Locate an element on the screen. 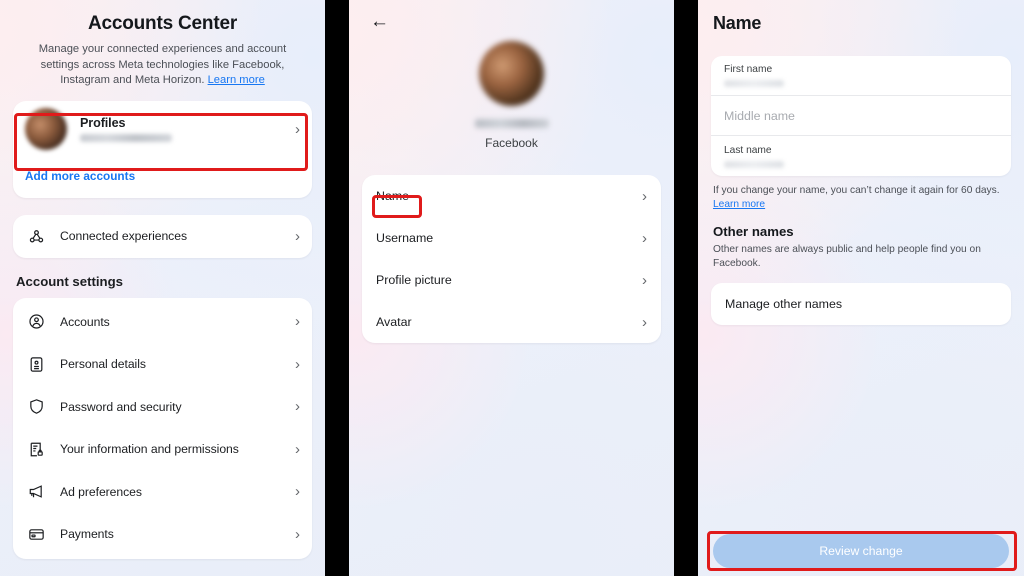 This screenshot has height=576, width=1024. sidebar-item-label: Password and security is located at coordinates (121, 406).